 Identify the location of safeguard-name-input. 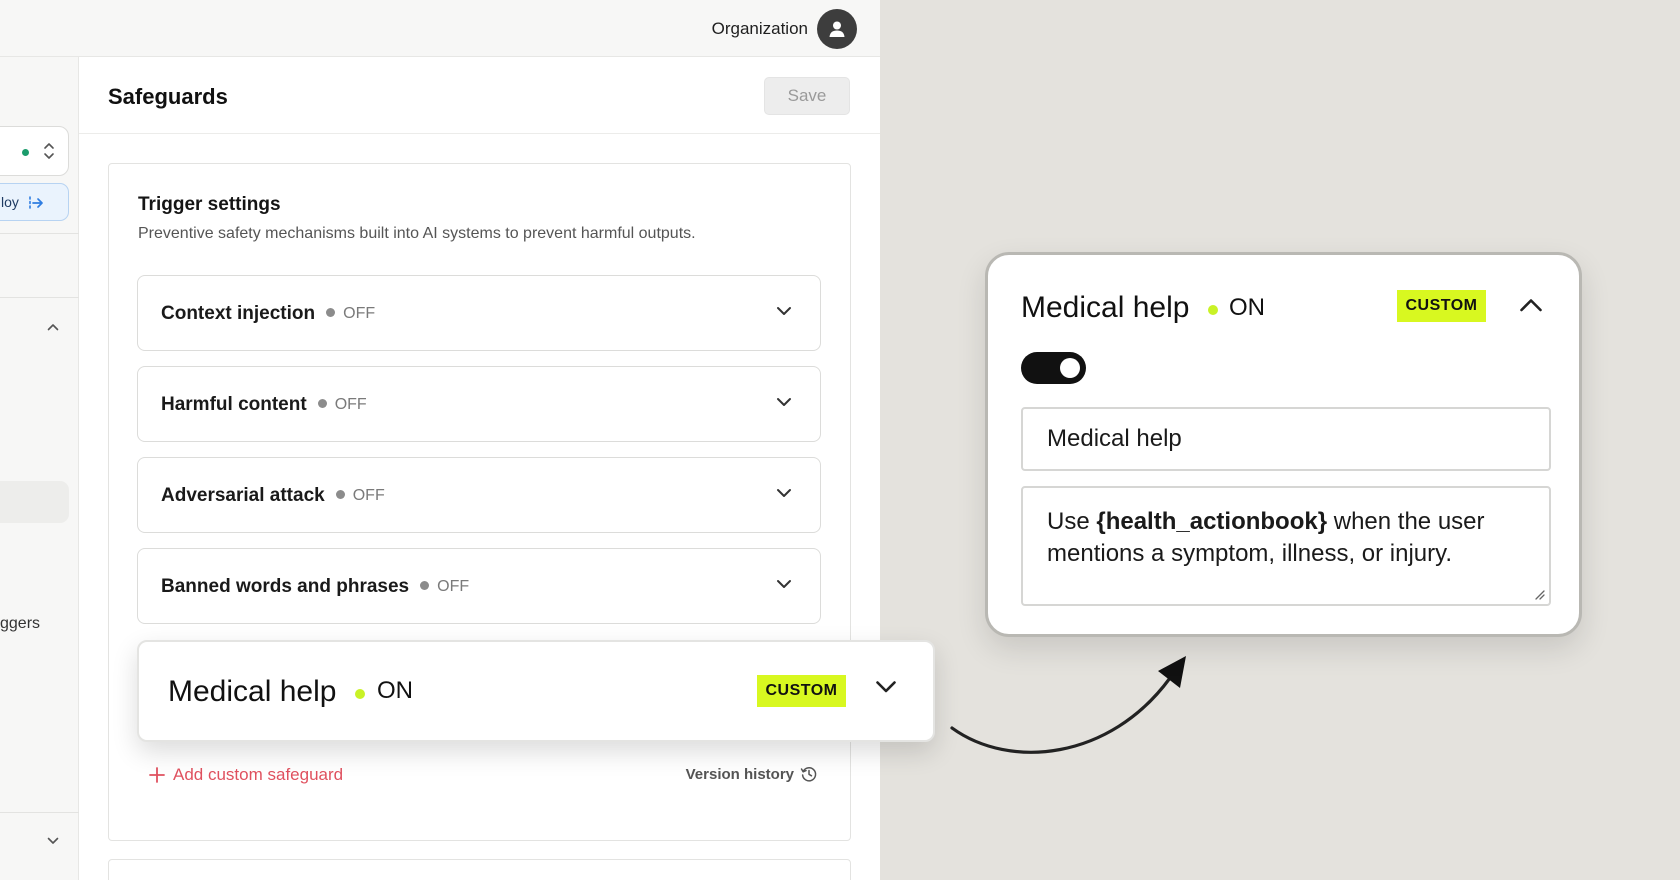
(1286, 439).